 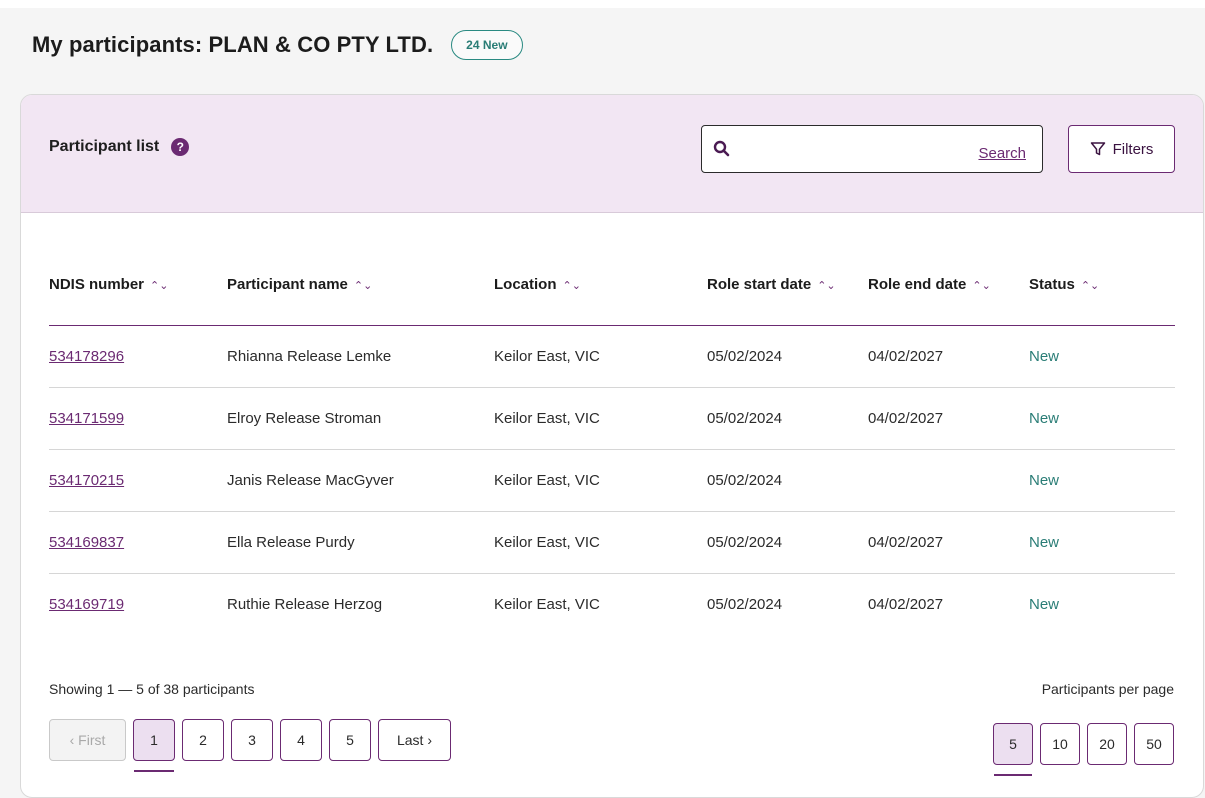 I want to click on search-input, so click(x=858, y=149).